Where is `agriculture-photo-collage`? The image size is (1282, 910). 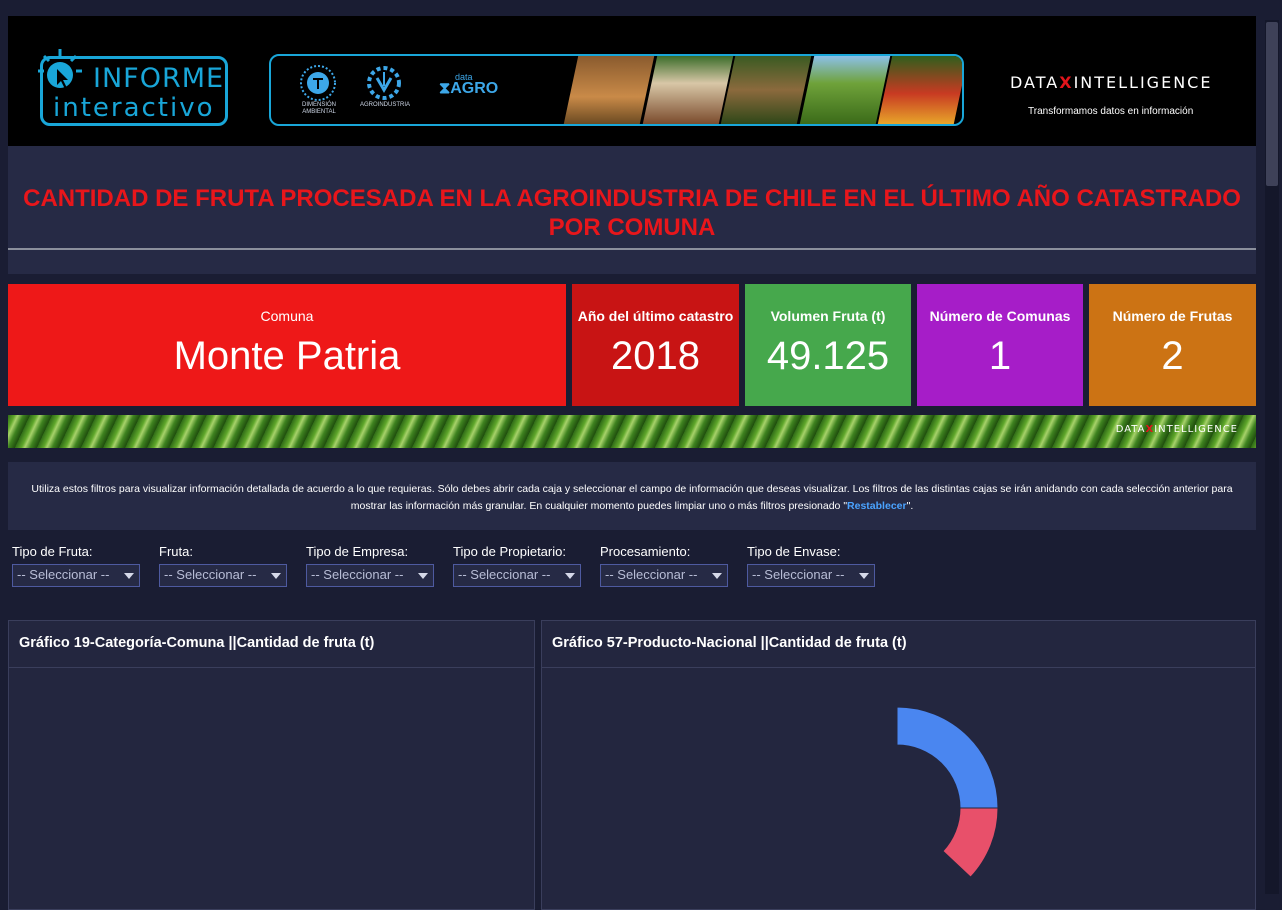
agriculture-photo-collage is located at coordinates (762, 90).